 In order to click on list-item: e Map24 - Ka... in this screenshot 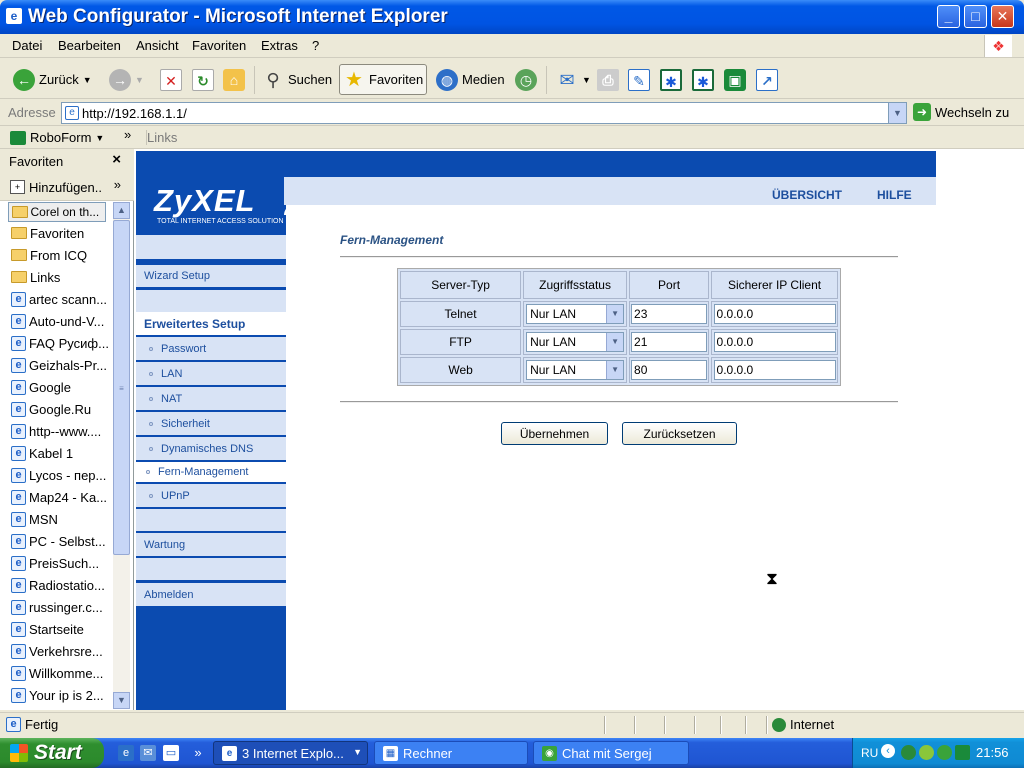, I will do `click(56, 497)`.